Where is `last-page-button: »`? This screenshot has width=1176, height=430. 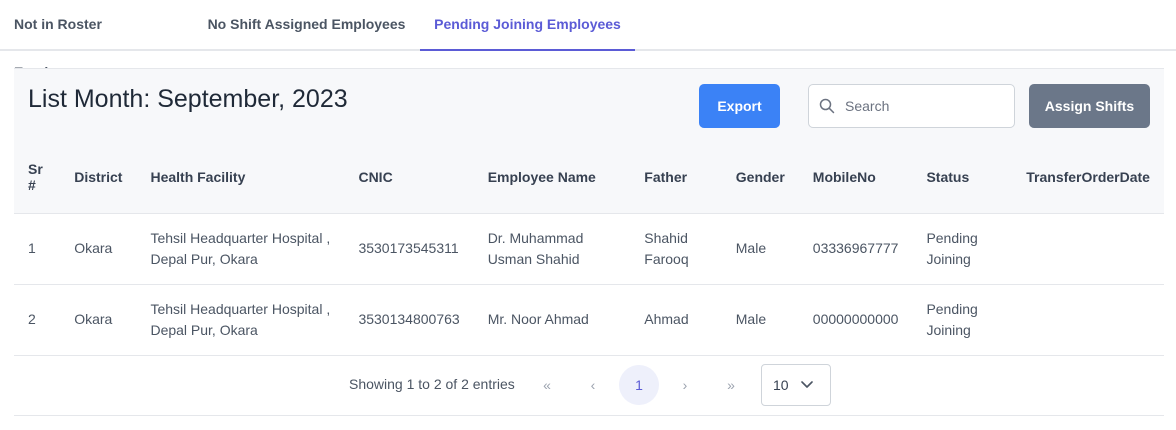
last-page-button: » is located at coordinates (731, 385).